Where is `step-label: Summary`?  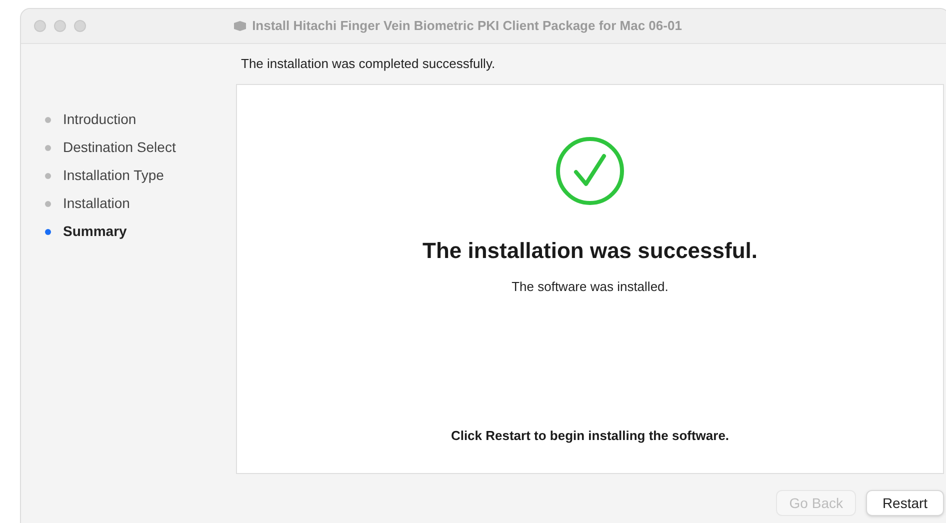
step-label: Summary is located at coordinates (95, 231).